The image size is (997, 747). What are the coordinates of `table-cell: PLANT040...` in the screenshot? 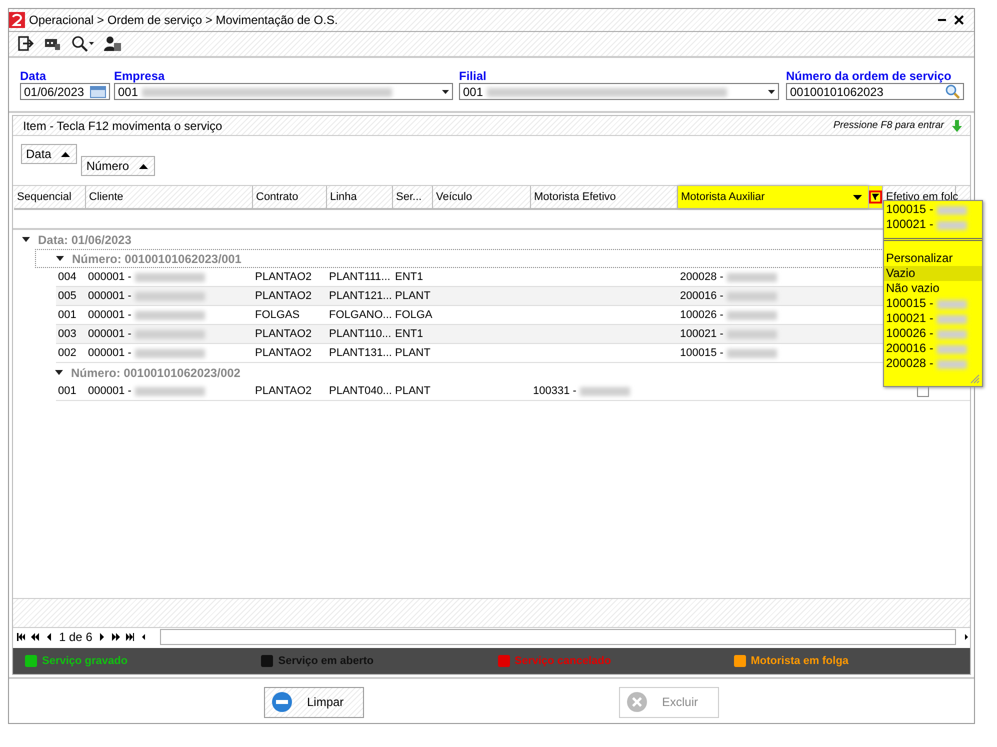 It's located at (360, 391).